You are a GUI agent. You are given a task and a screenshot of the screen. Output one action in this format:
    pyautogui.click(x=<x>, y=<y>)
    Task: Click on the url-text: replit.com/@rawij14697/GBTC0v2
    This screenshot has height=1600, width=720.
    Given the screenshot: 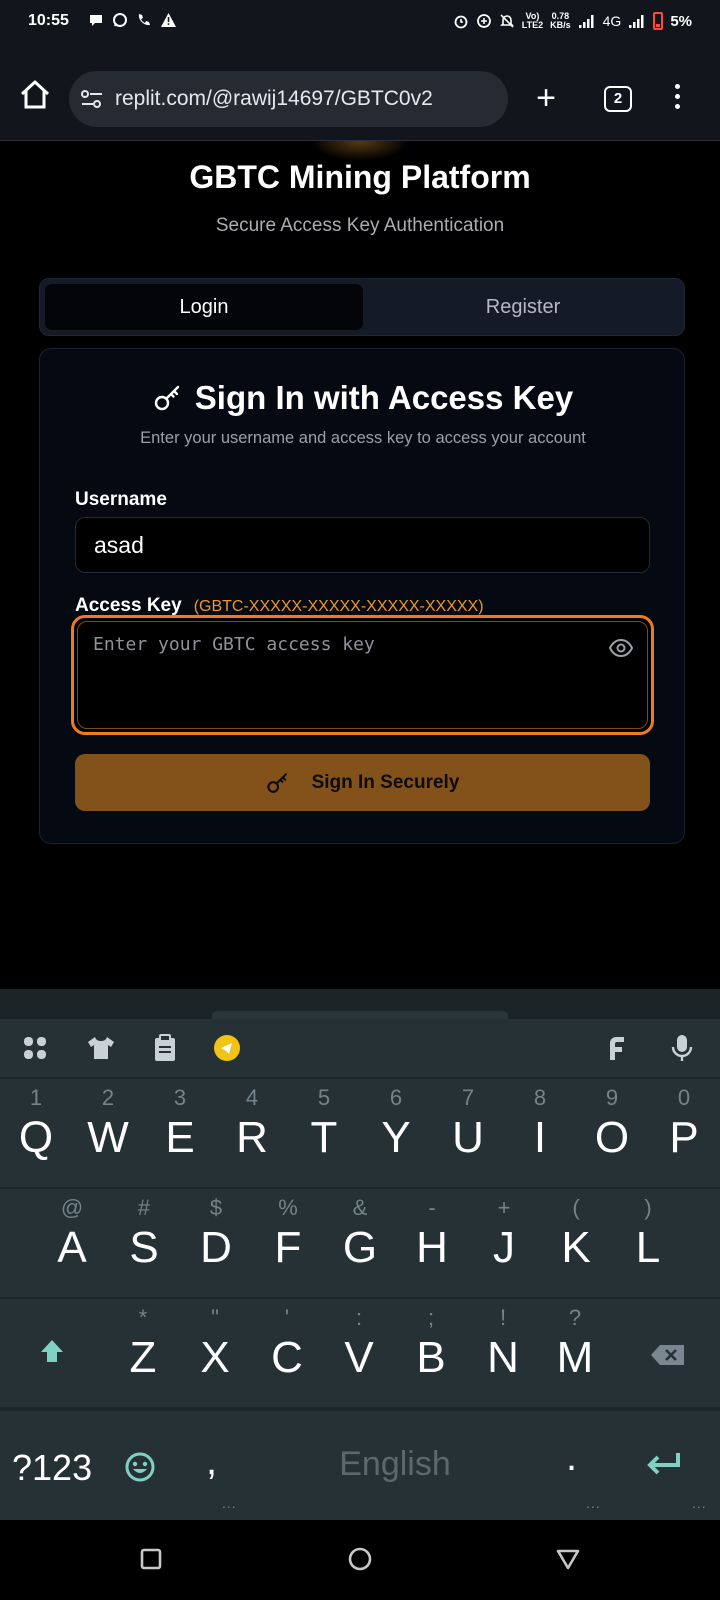 What is the action you would take?
    pyautogui.click(x=274, y=98)
    